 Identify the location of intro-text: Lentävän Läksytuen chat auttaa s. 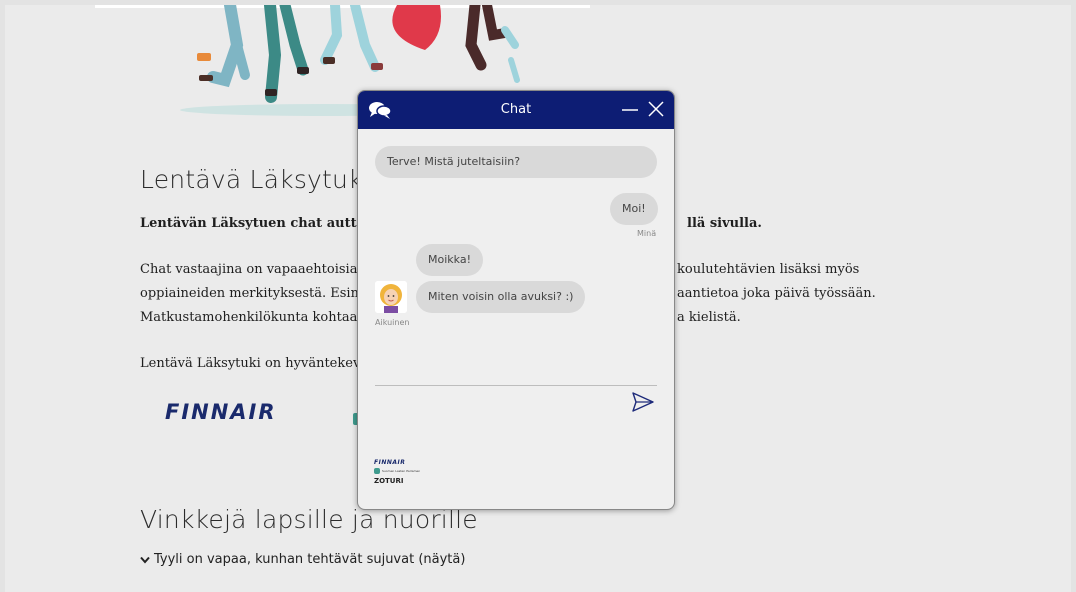
(262, 224).